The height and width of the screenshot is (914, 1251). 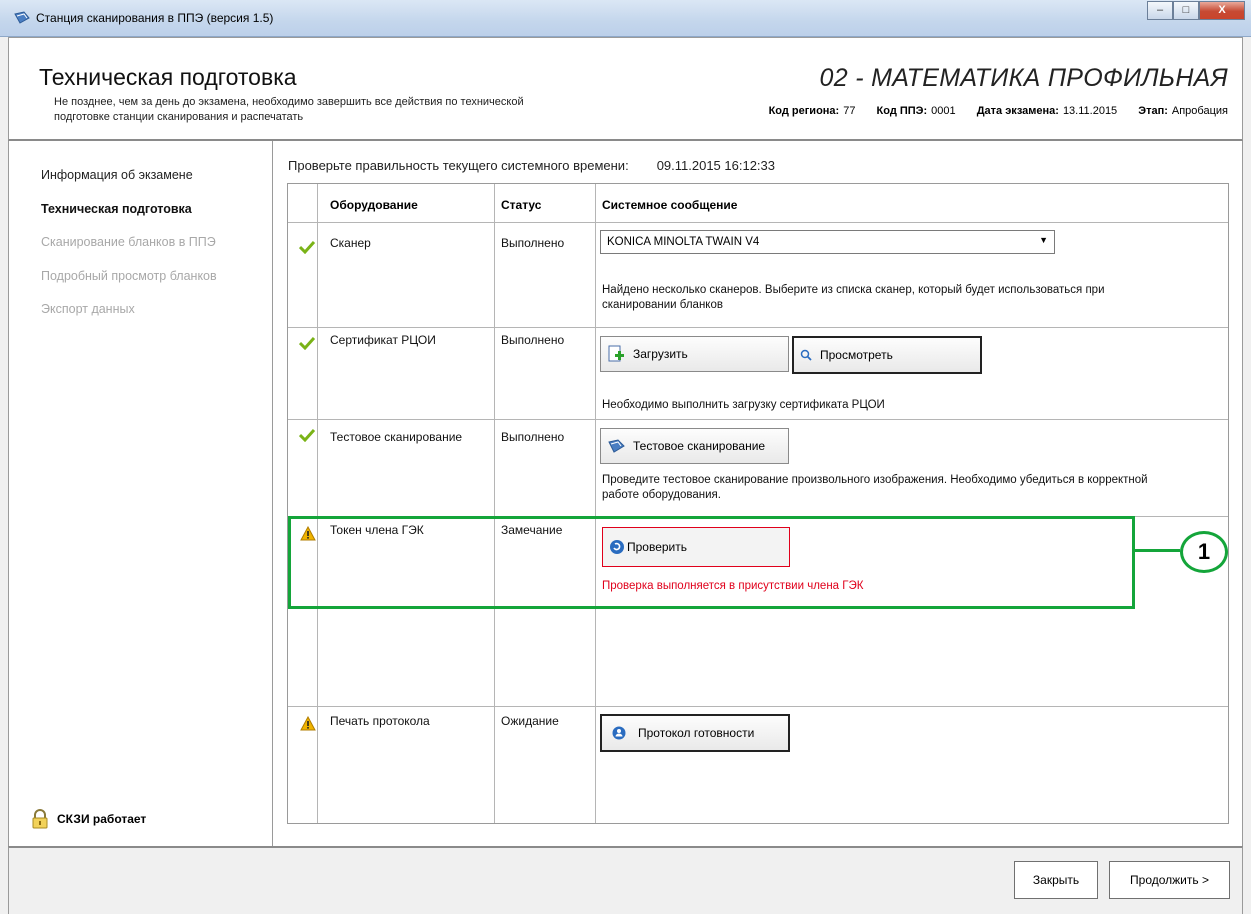 I want to click on close-button: Закрыть, so click(x=1056, y=880).